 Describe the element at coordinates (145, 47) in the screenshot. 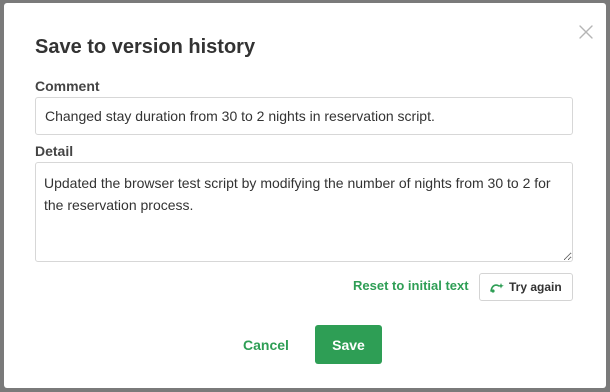

I see `dialog-title: Save to version history` at that location.